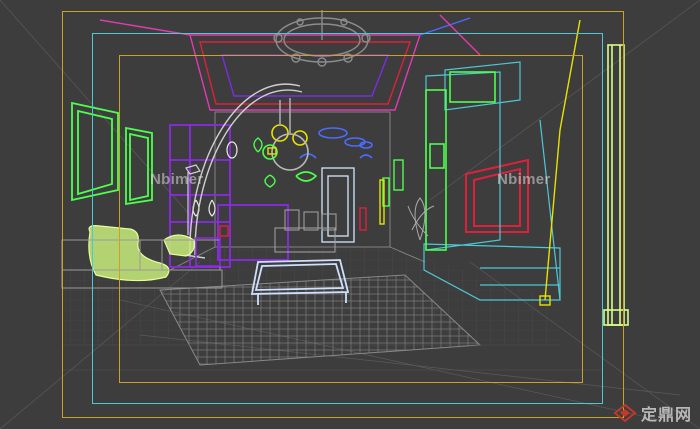 Image resolution: width=700 pixels, height=429 pixels. I want to click on watermark-right: Nbimer, so click(524, 179).